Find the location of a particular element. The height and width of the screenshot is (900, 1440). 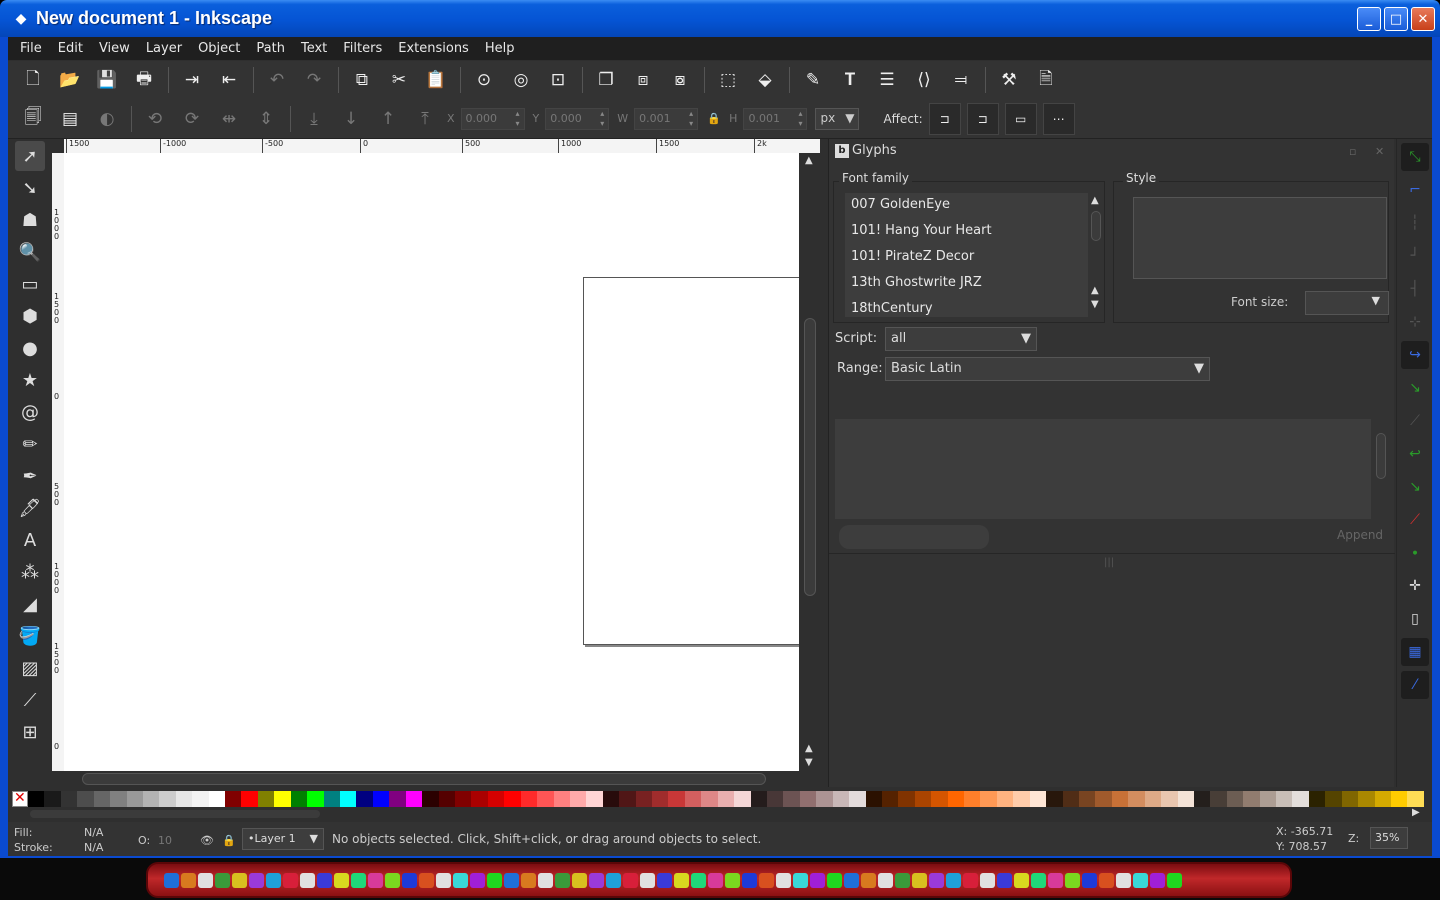

menu-filters: Filters is located at coordinates (362, 48).